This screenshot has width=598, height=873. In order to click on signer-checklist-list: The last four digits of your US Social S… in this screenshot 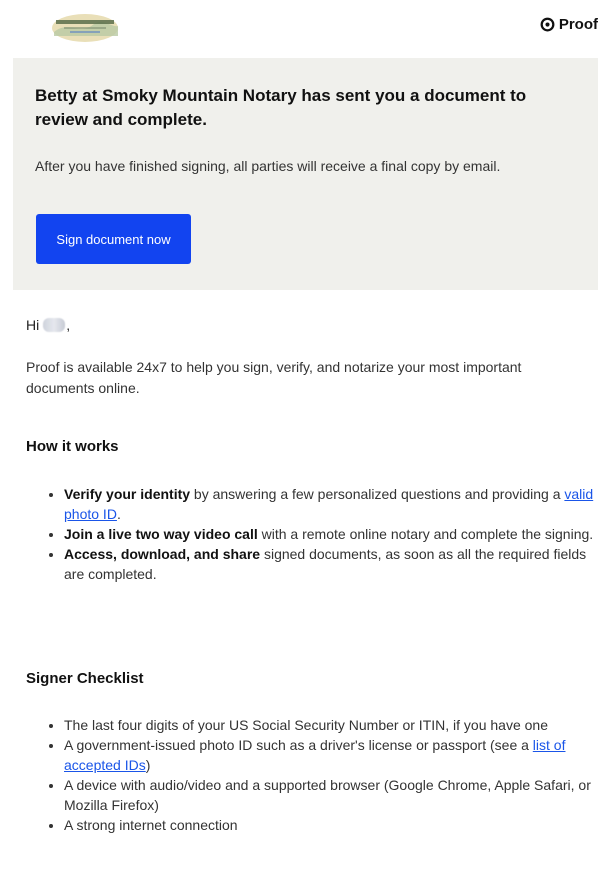, I will do `click(321, 775)`.